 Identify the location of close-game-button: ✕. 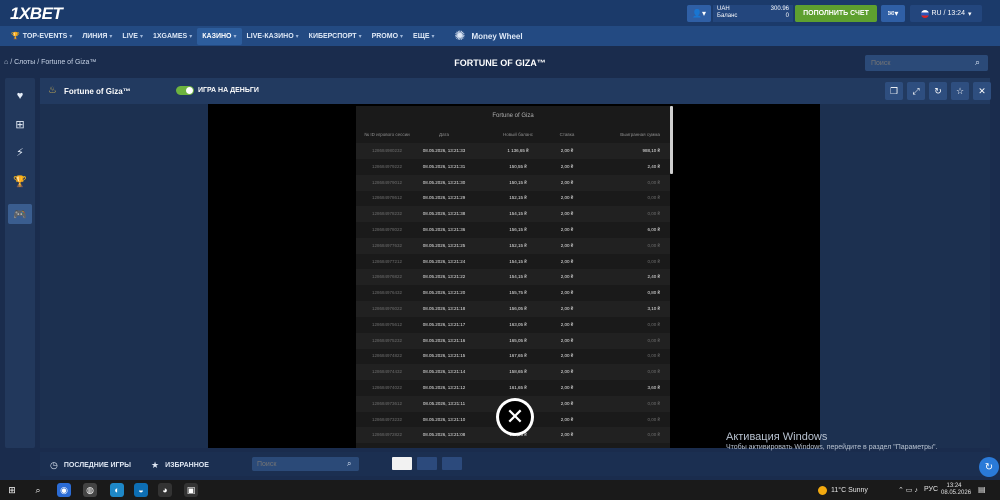
(982, 91).